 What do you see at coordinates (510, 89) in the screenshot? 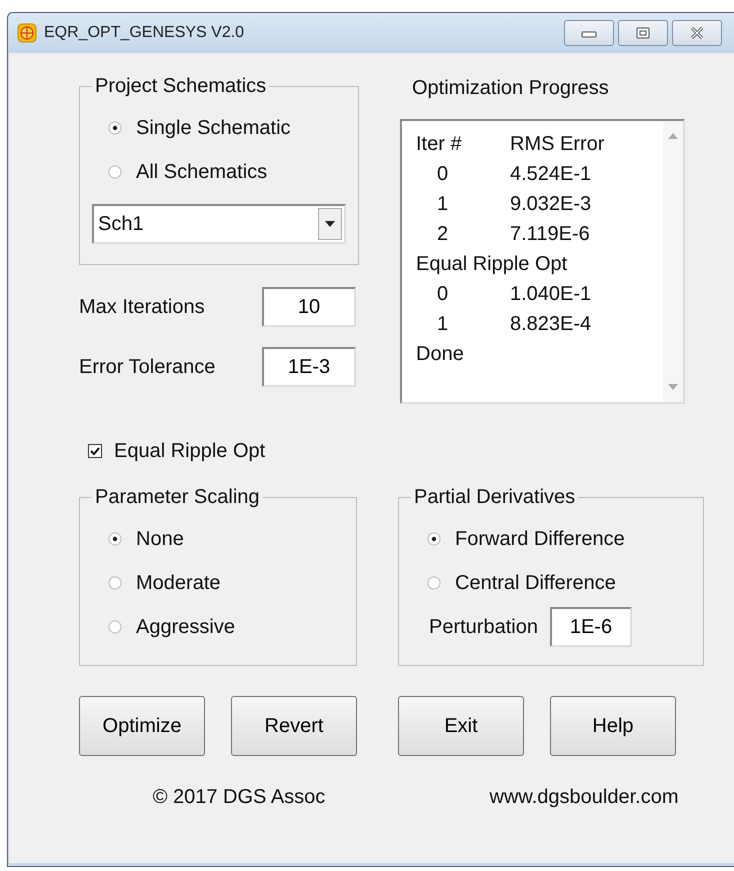
I see `section-title: Optimization Progress` at bounding box center [510, 89].